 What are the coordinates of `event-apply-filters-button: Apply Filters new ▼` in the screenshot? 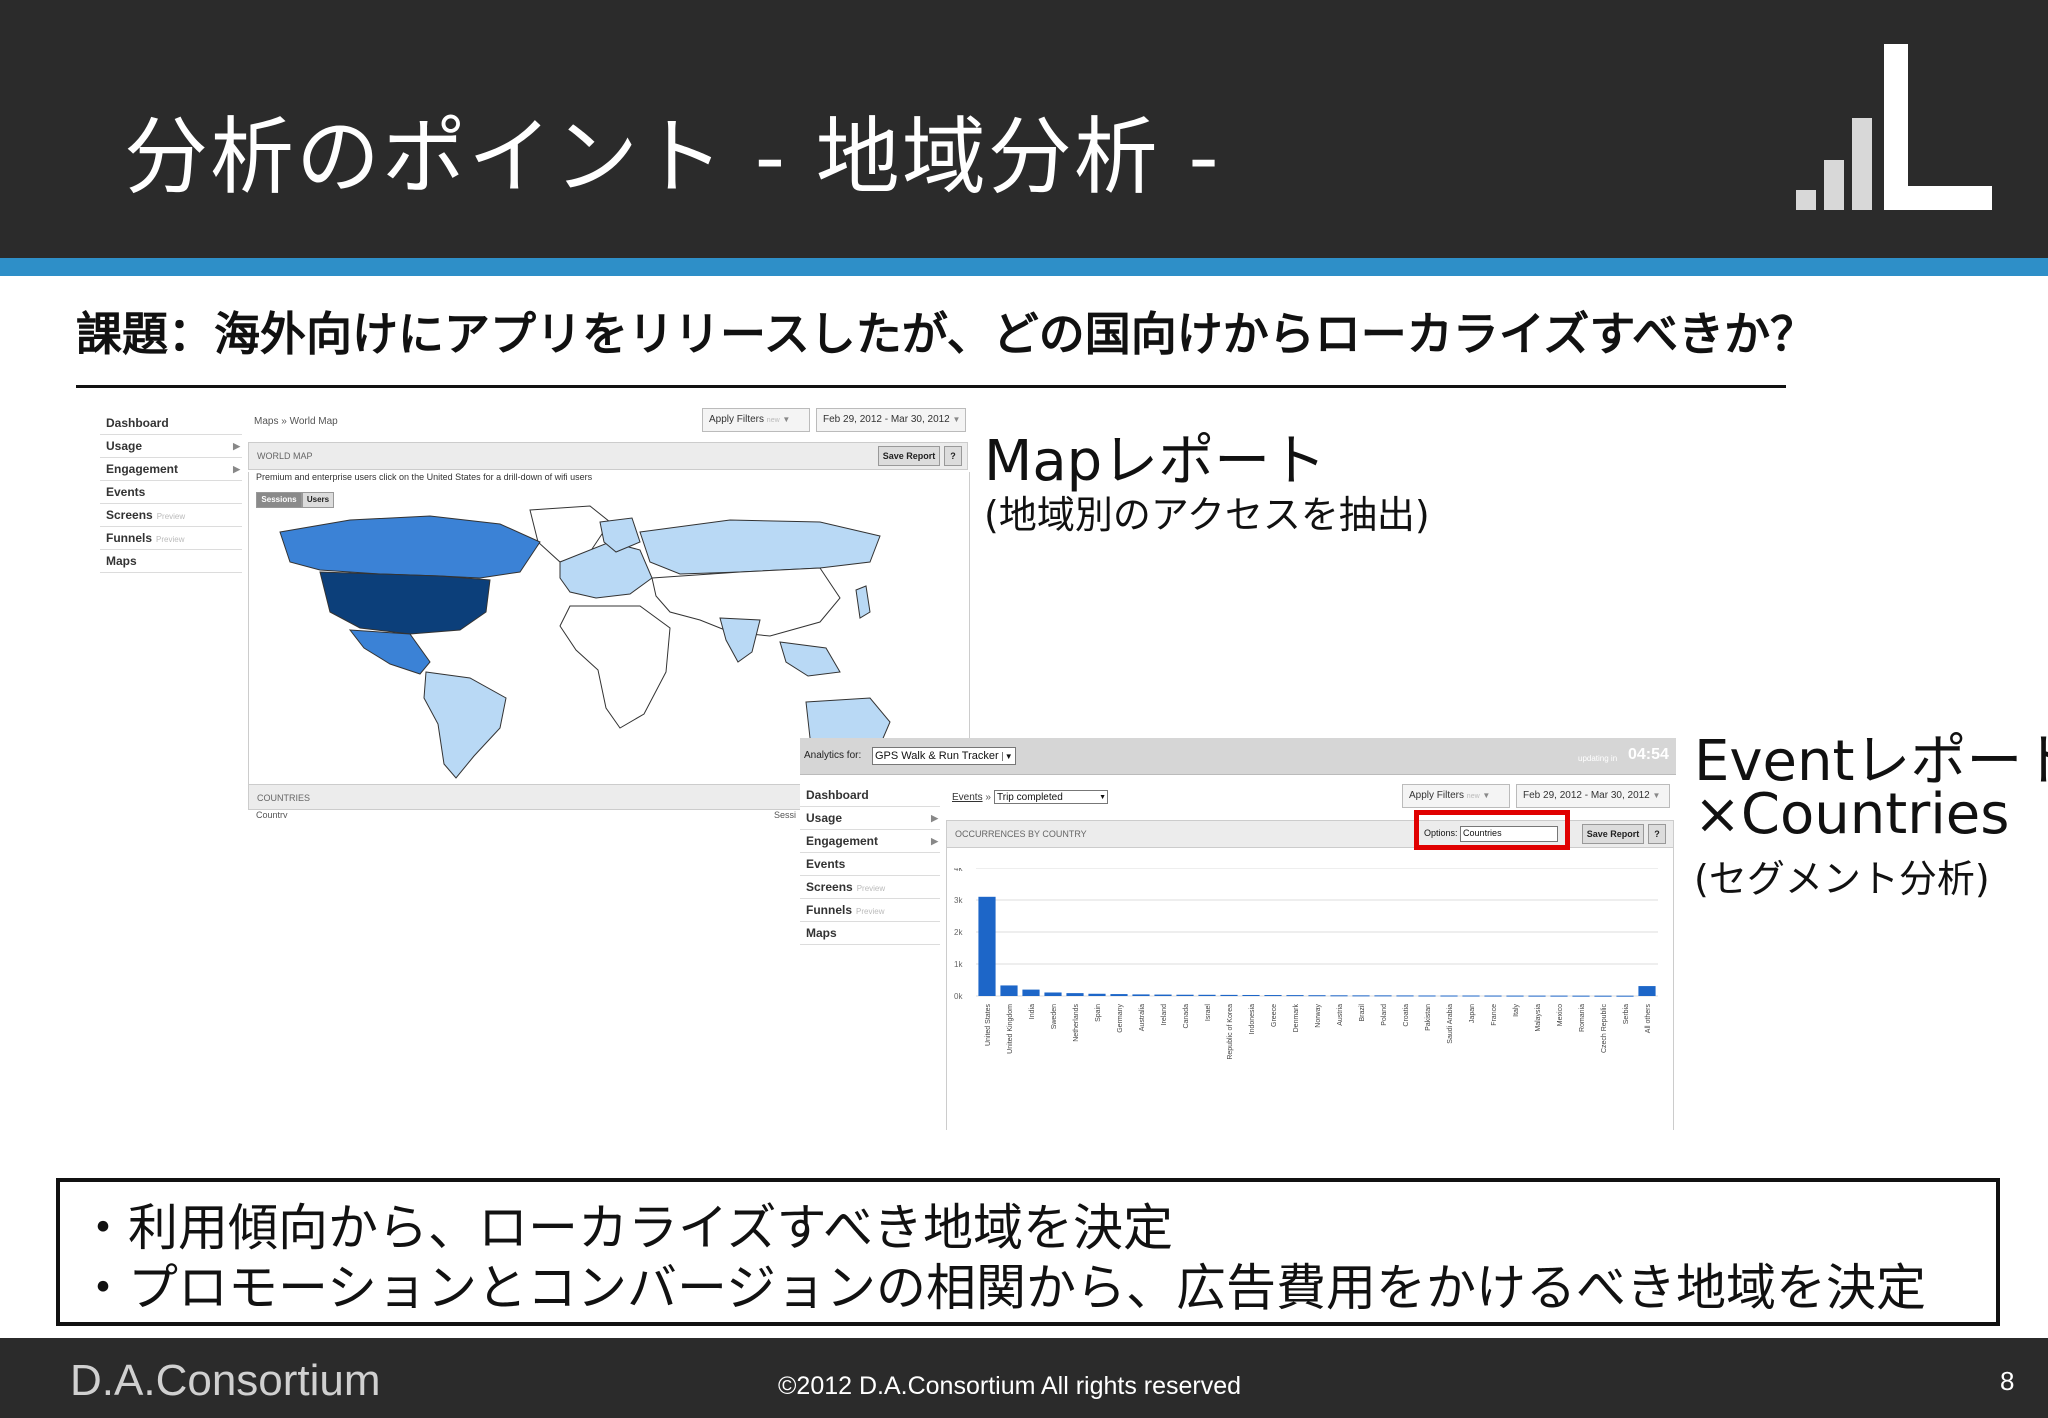 It's located at (1456, 796).